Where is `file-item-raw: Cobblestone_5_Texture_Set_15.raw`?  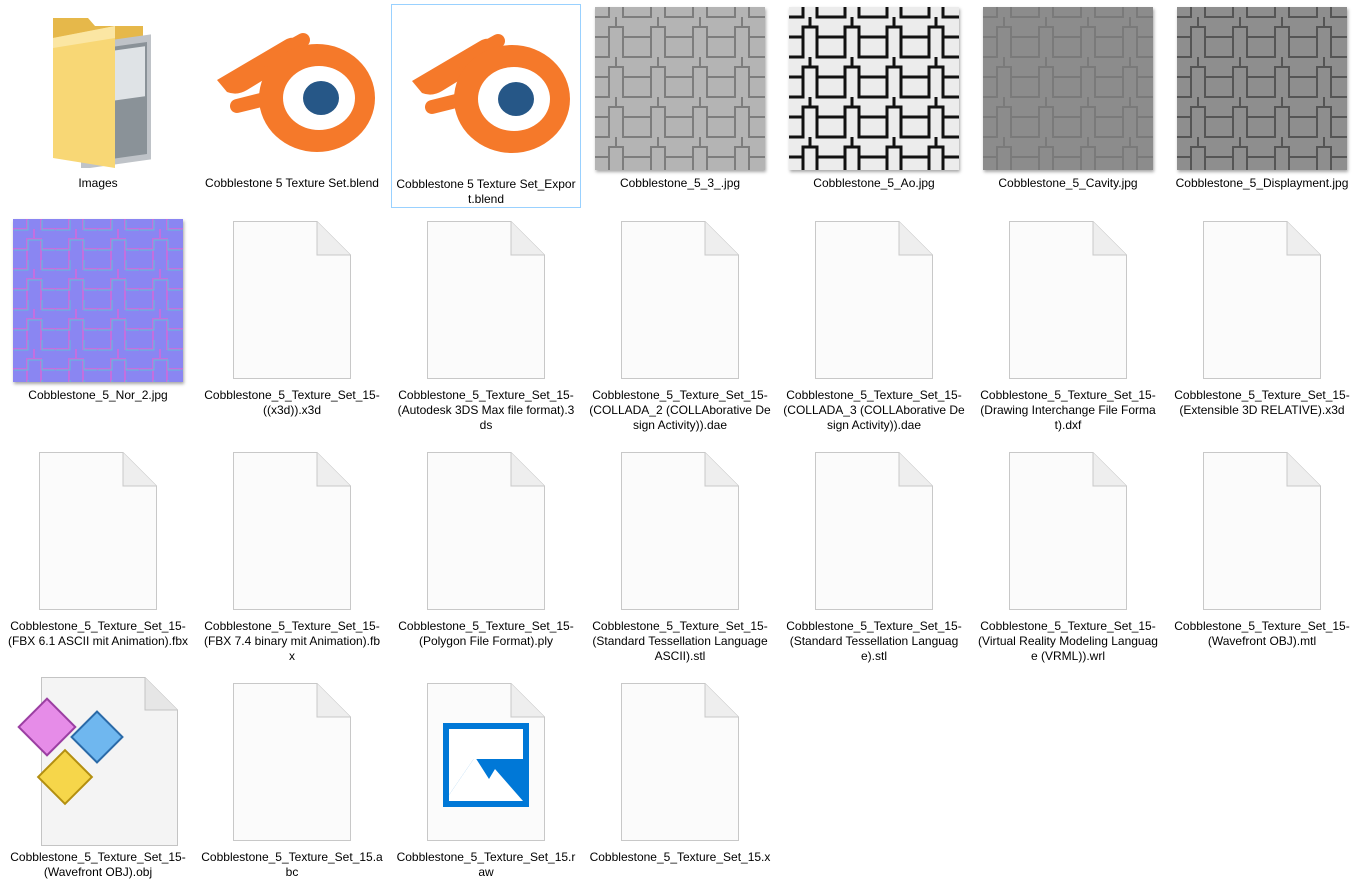 file-item-raw: Cobblestone_5_Texture_Set_15.raw is located at coordinates (486, 782).